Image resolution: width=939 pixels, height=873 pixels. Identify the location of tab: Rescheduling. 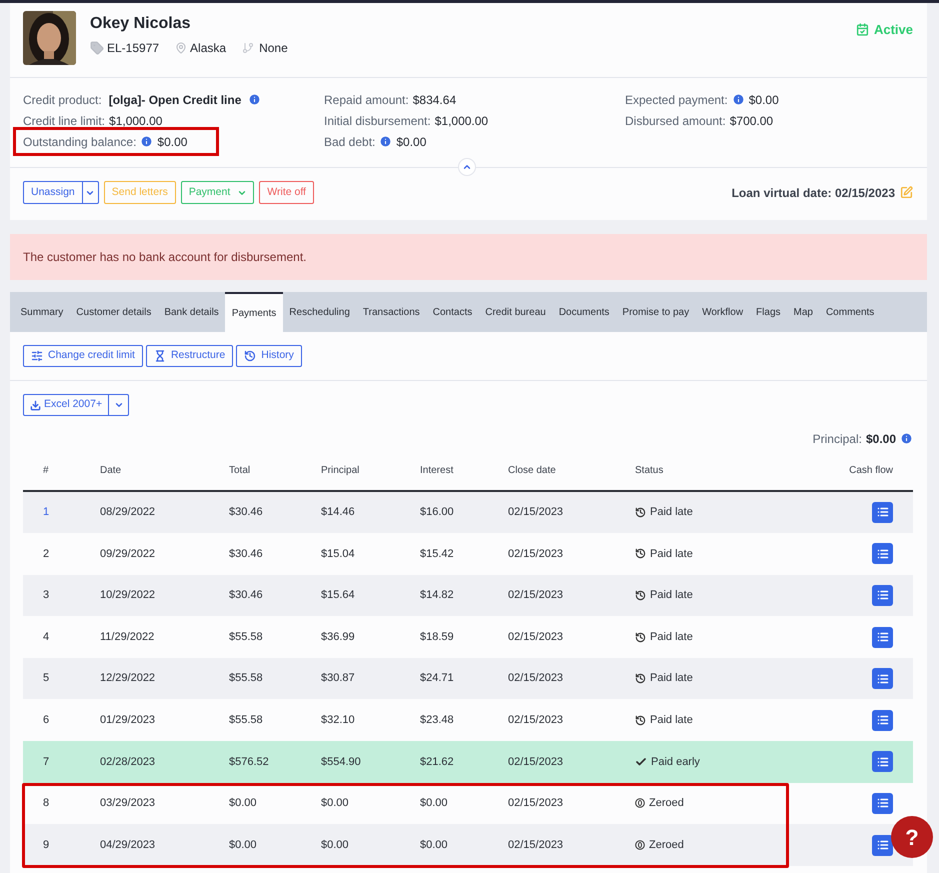
(319, 312).